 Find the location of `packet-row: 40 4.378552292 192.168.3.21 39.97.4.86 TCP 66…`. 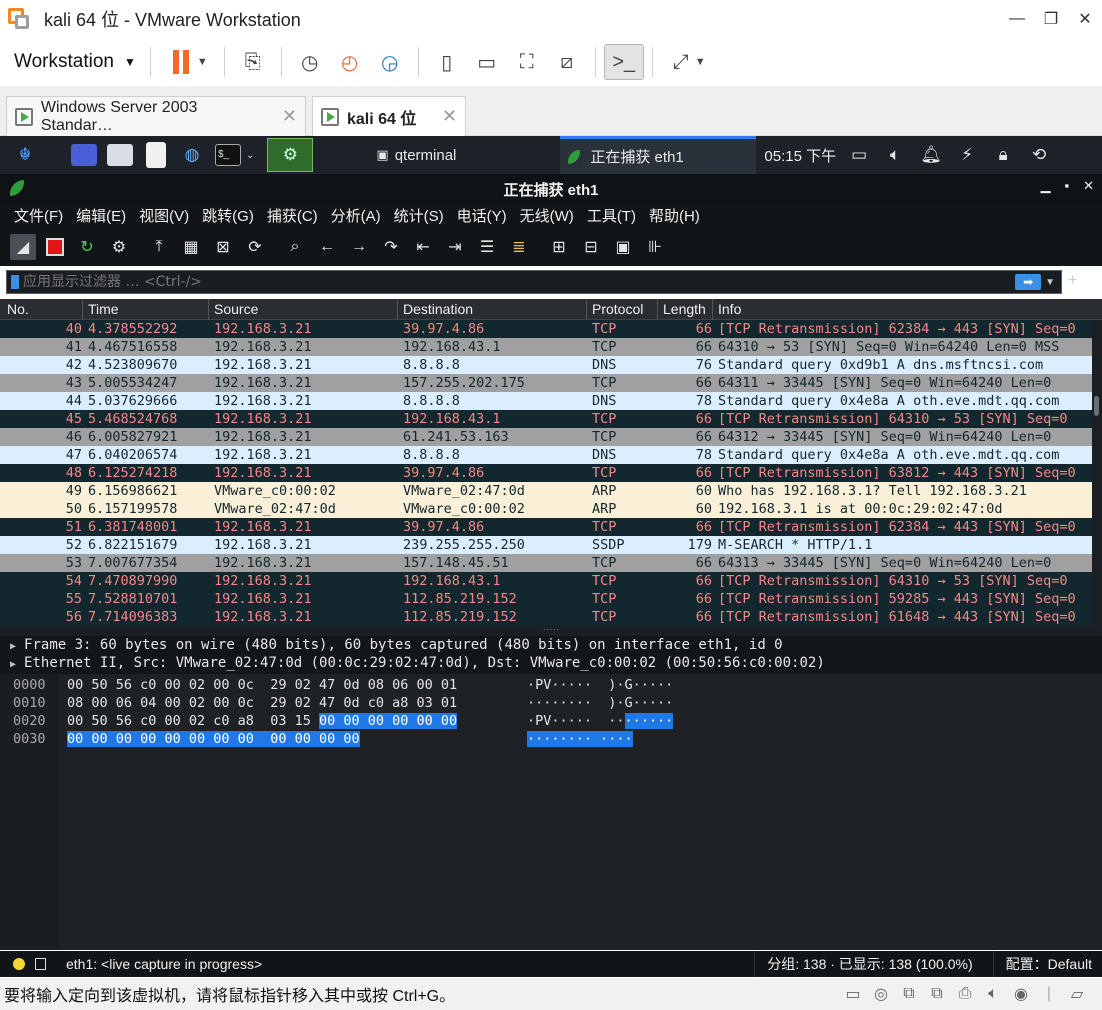

packet-row: 40 4.378552292 192.168.3.21 39.97.4.86 TCP 66… is located at coordinates (546, 329).